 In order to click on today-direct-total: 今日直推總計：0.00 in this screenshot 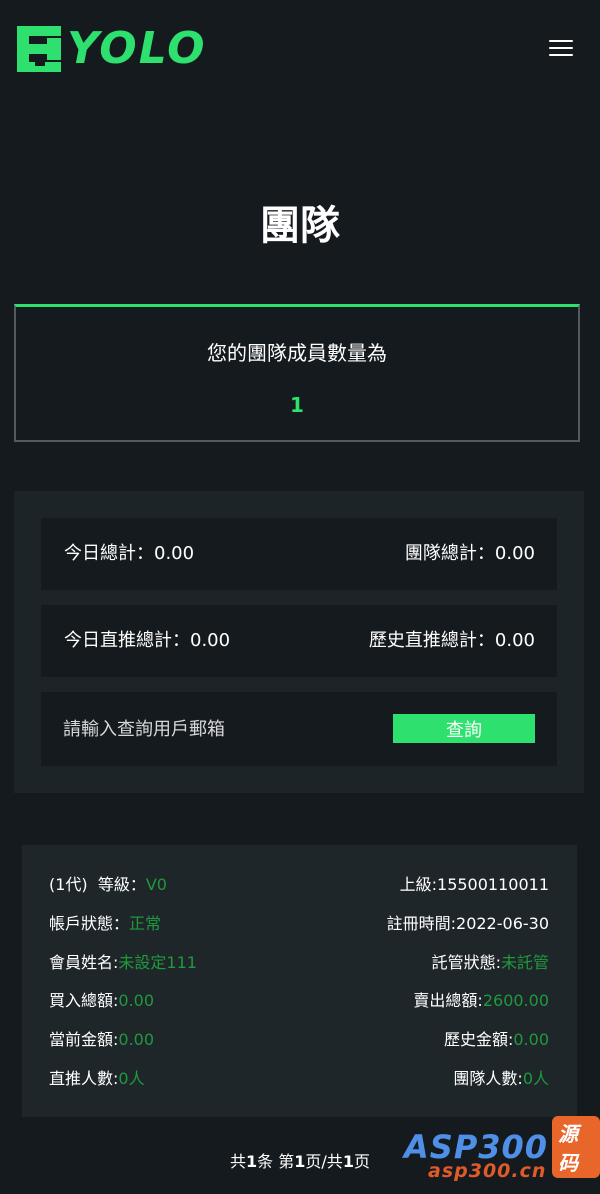, I will do `click(147, 641)`.